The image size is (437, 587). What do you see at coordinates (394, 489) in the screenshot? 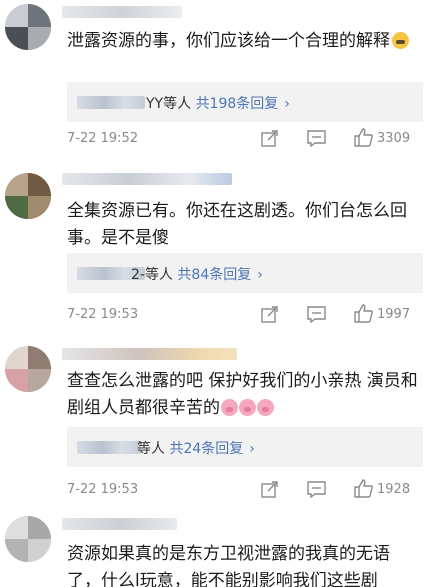
I see `like-count: 1928` at bounding box center [394, 489].